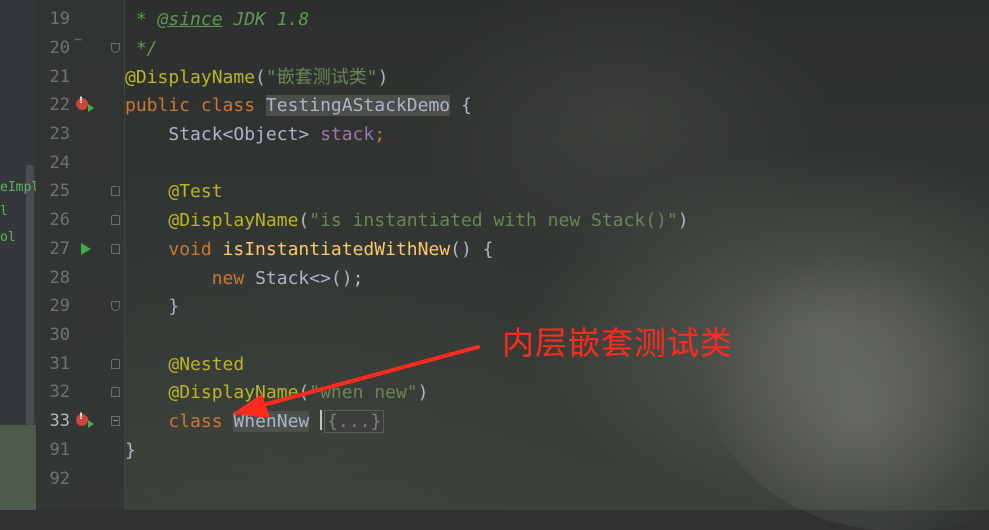 Image resolution: width=989 pixels, height=530 pixels. Describe the element at coordinates (59, 278) in the screenshot. I see `line-number: 28` at that location.